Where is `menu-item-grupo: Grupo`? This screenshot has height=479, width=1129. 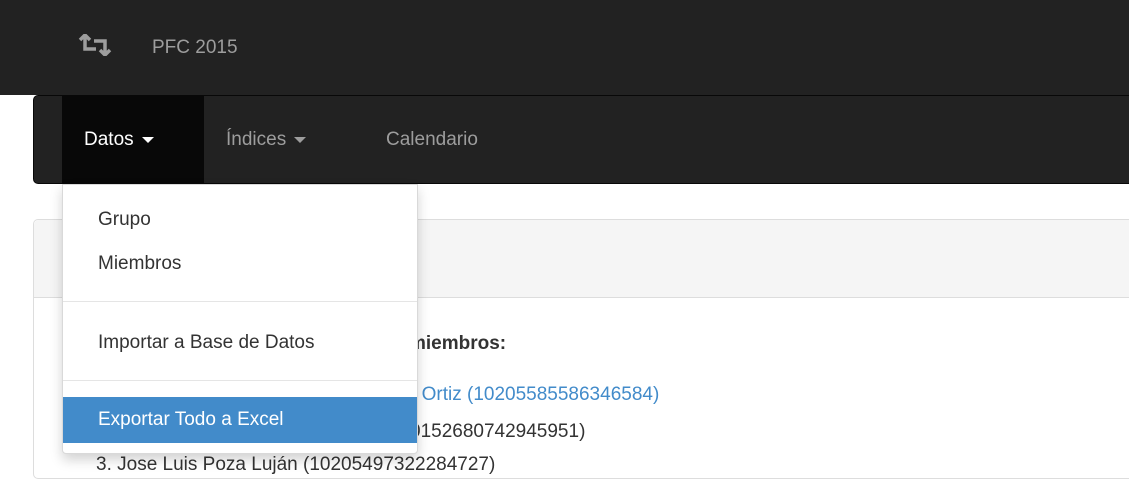
menu-item-grupo: Grupo is located at coordinates (240, 220).